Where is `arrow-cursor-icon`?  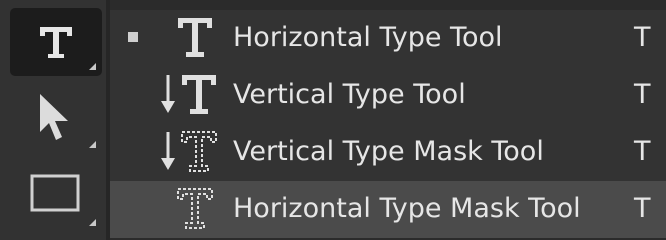 arrow-cursor-icon is located at coordinates (54, 117).